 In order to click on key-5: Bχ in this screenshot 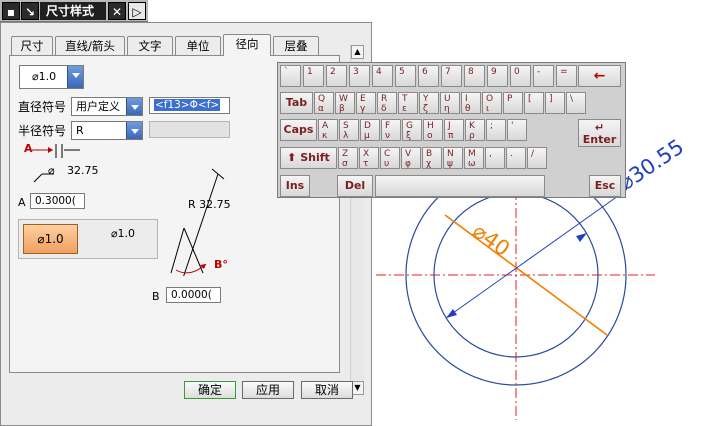, I will do `click(432, 158)`.